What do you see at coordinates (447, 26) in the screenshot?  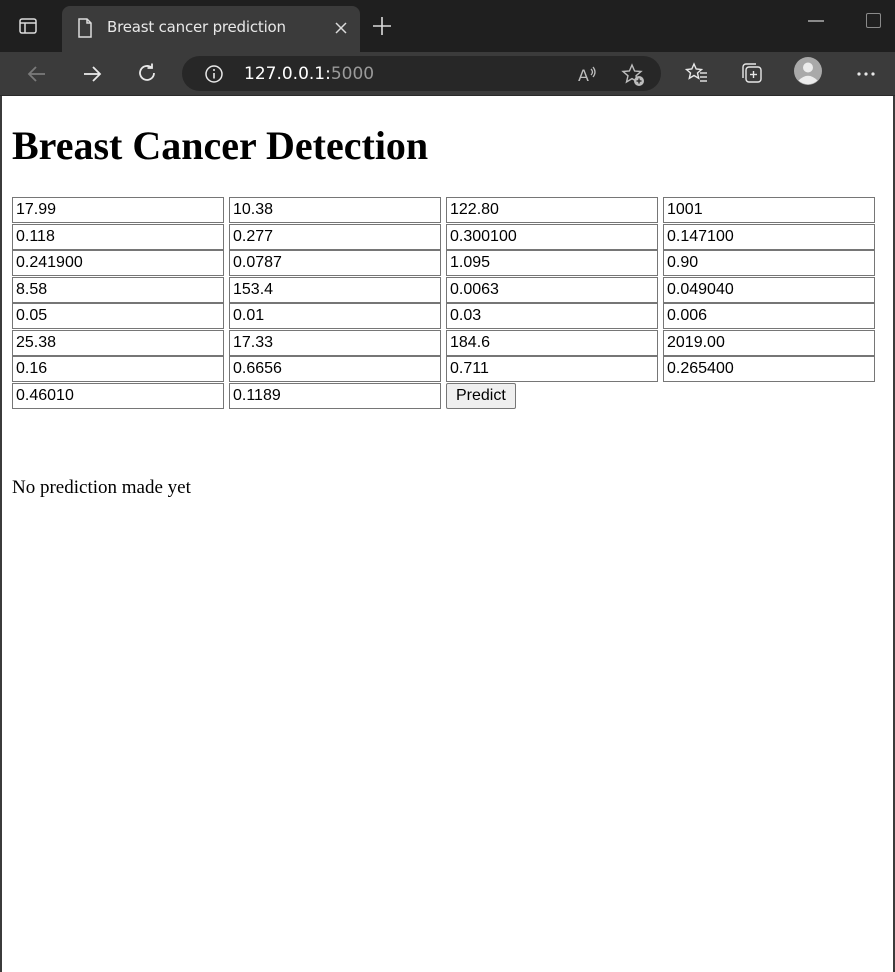 I see `browser-tab-bar: Breast cancer prediction` at bounding box center [447, 26].